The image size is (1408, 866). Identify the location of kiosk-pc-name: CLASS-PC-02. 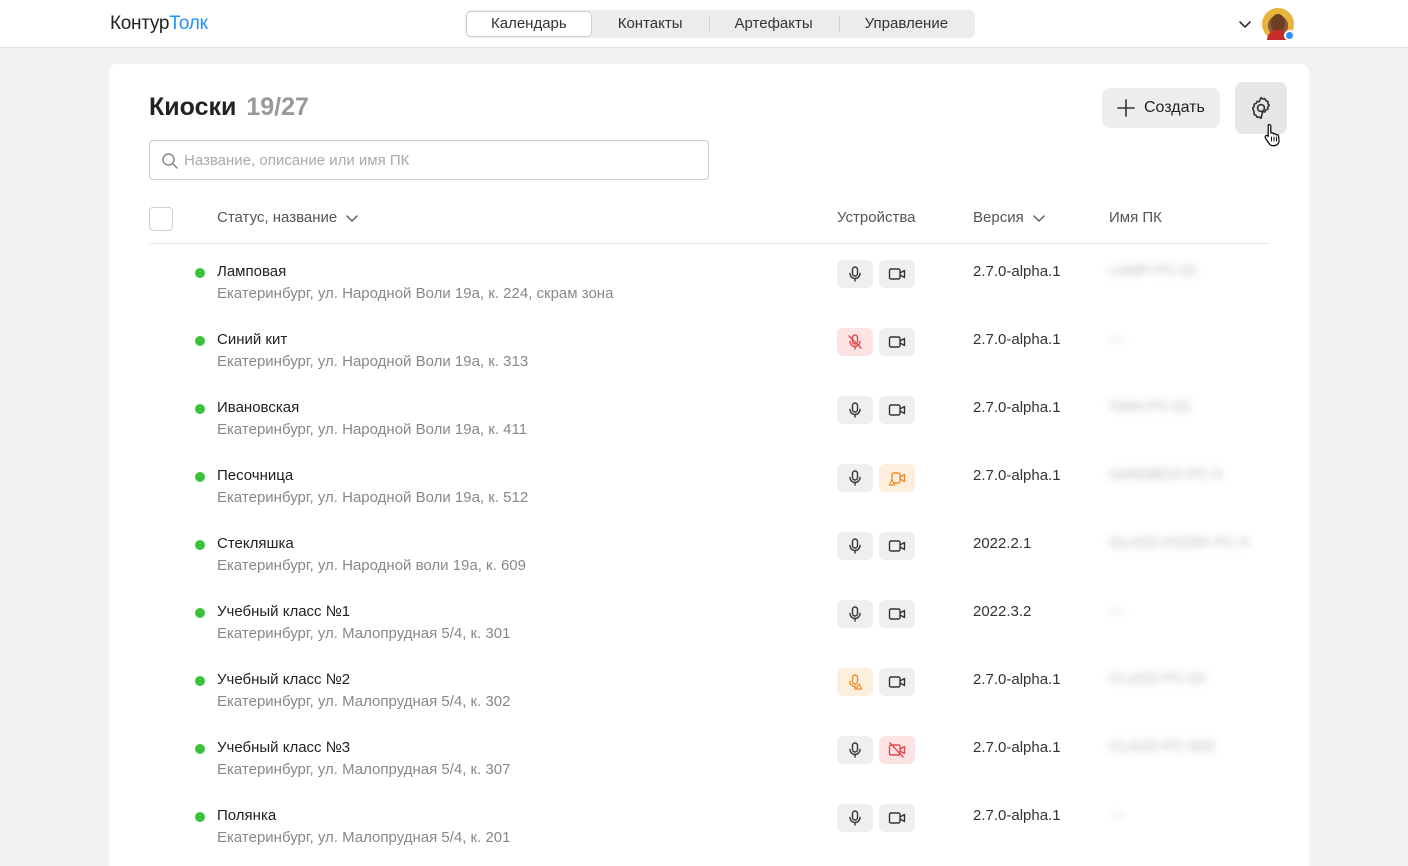
(1157, 678).